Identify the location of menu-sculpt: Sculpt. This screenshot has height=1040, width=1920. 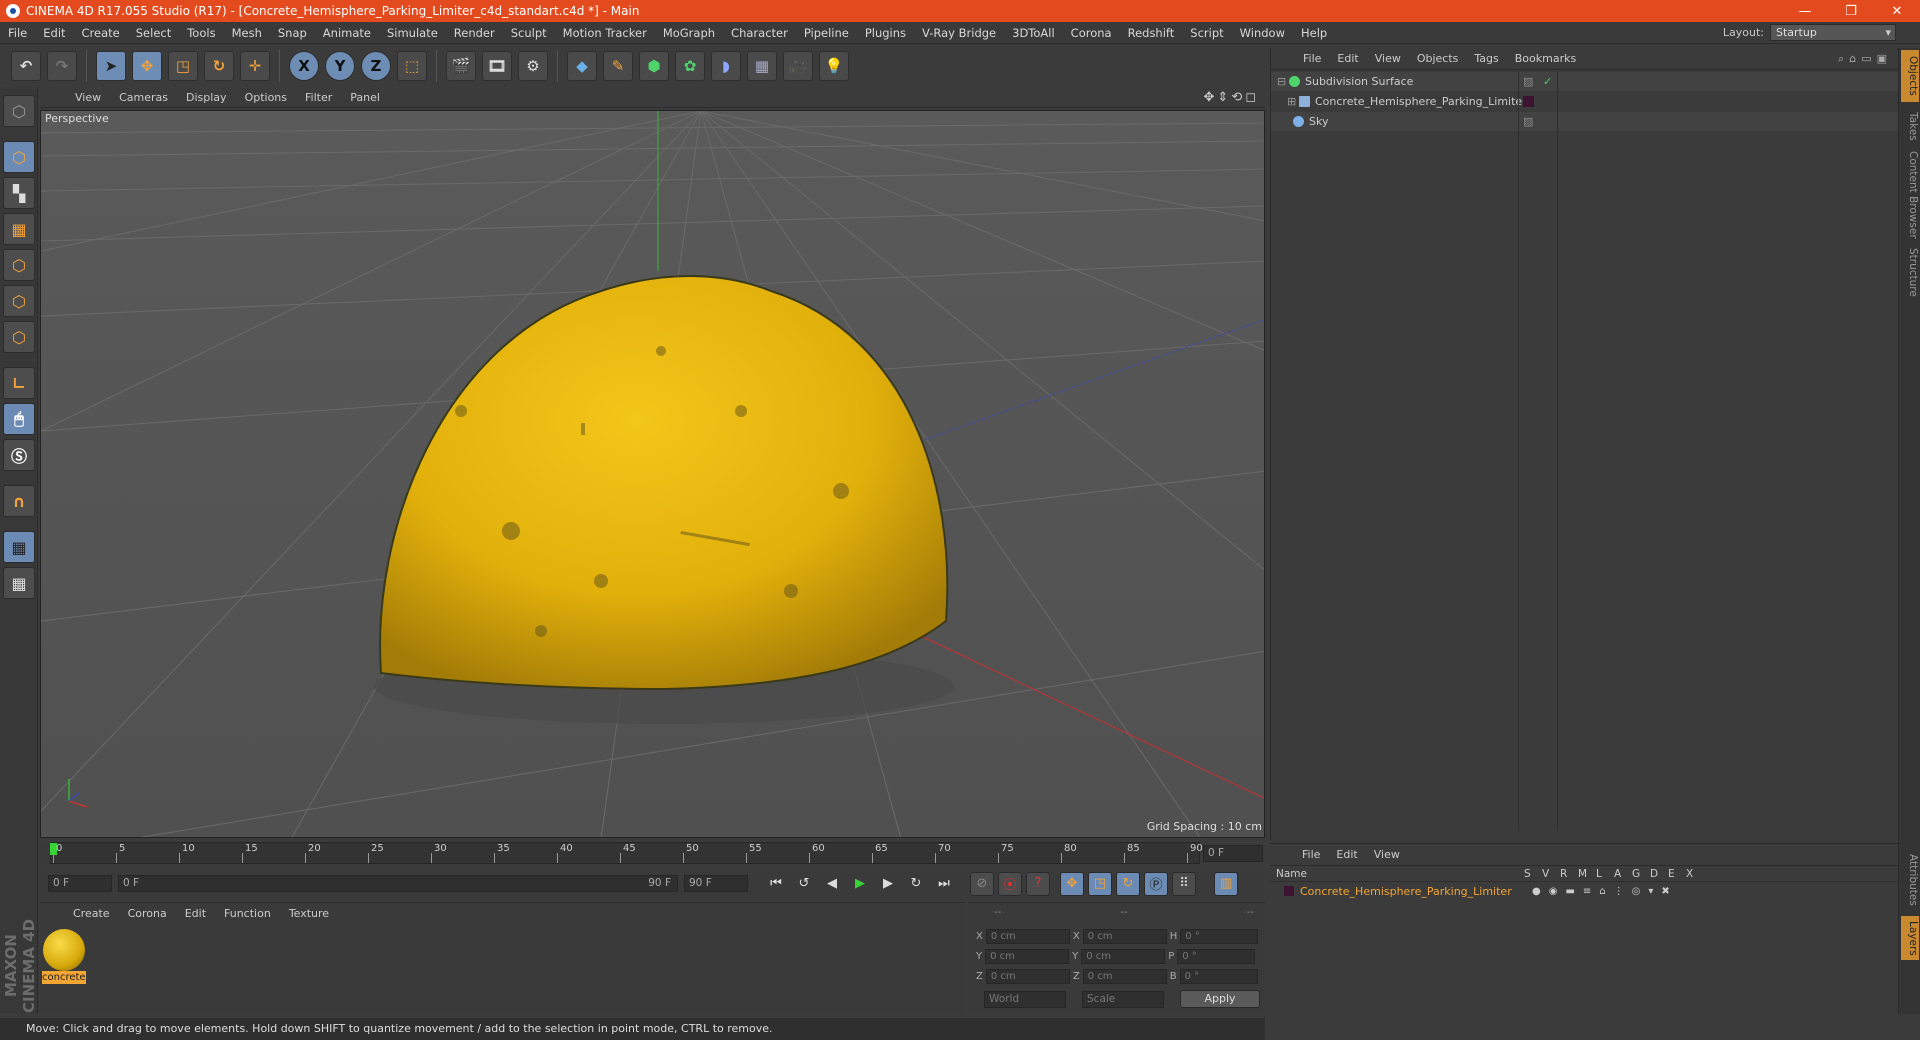
(529, 33).